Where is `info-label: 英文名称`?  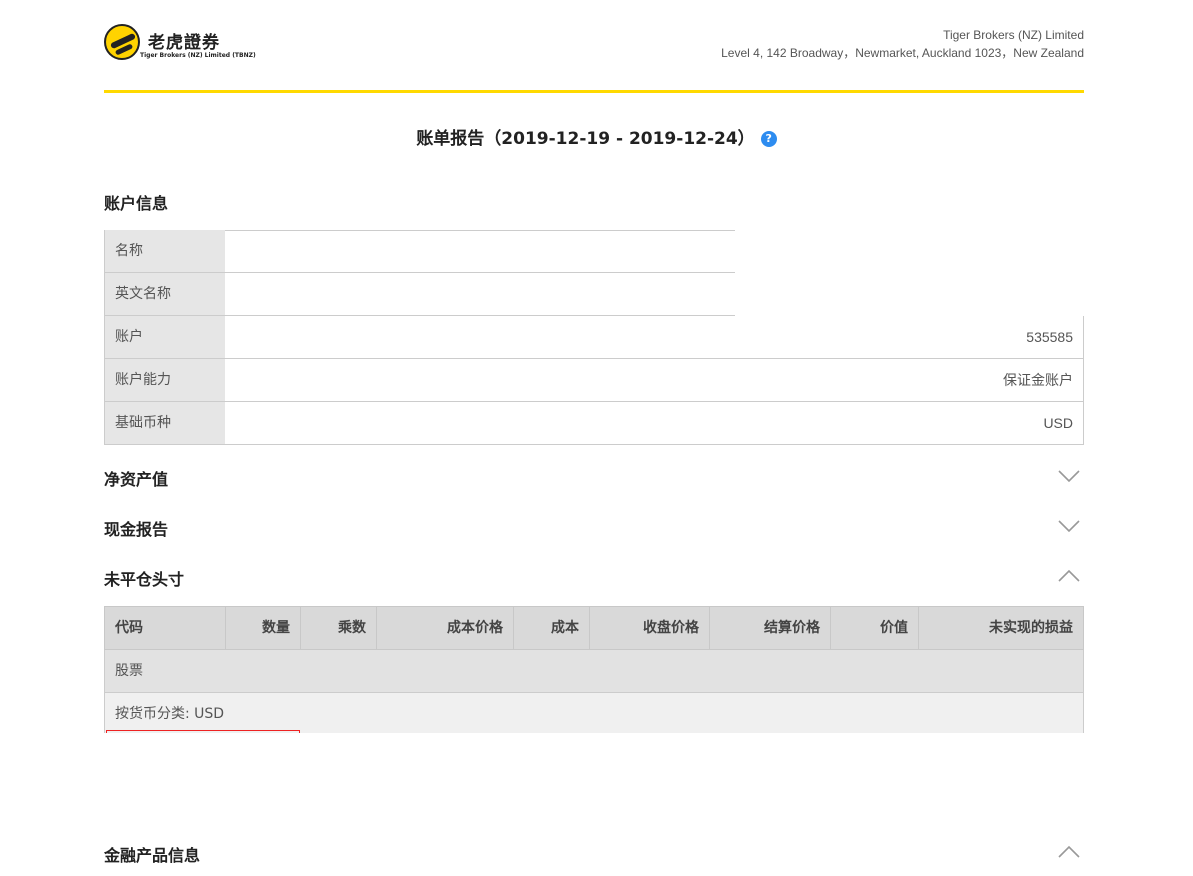 info-label: 英文名称 is located at coordinates (164, 294).